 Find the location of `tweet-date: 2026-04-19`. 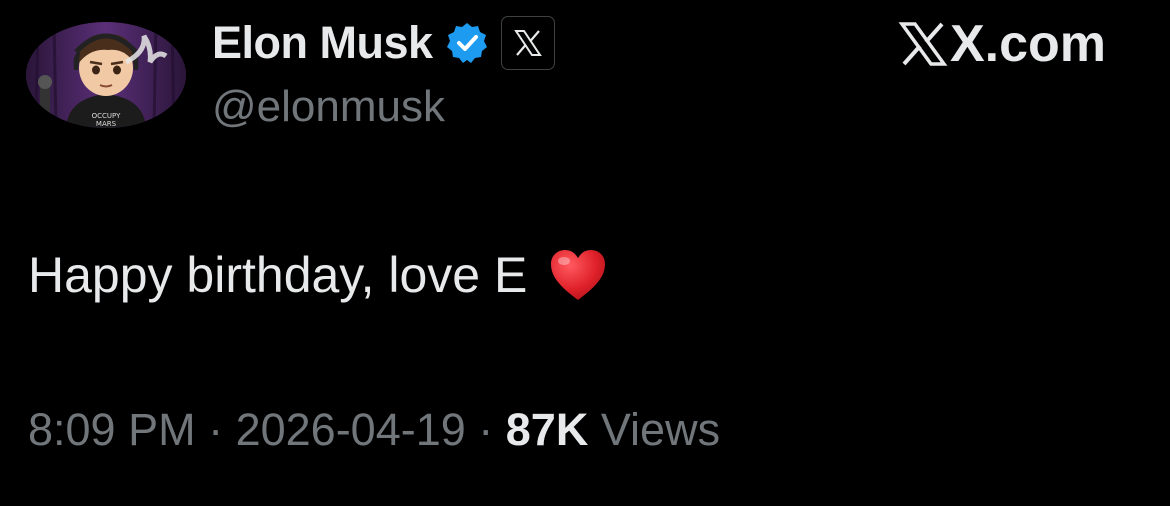

tweet-date: 2026-04-19 is located at coordinates (351, 429).